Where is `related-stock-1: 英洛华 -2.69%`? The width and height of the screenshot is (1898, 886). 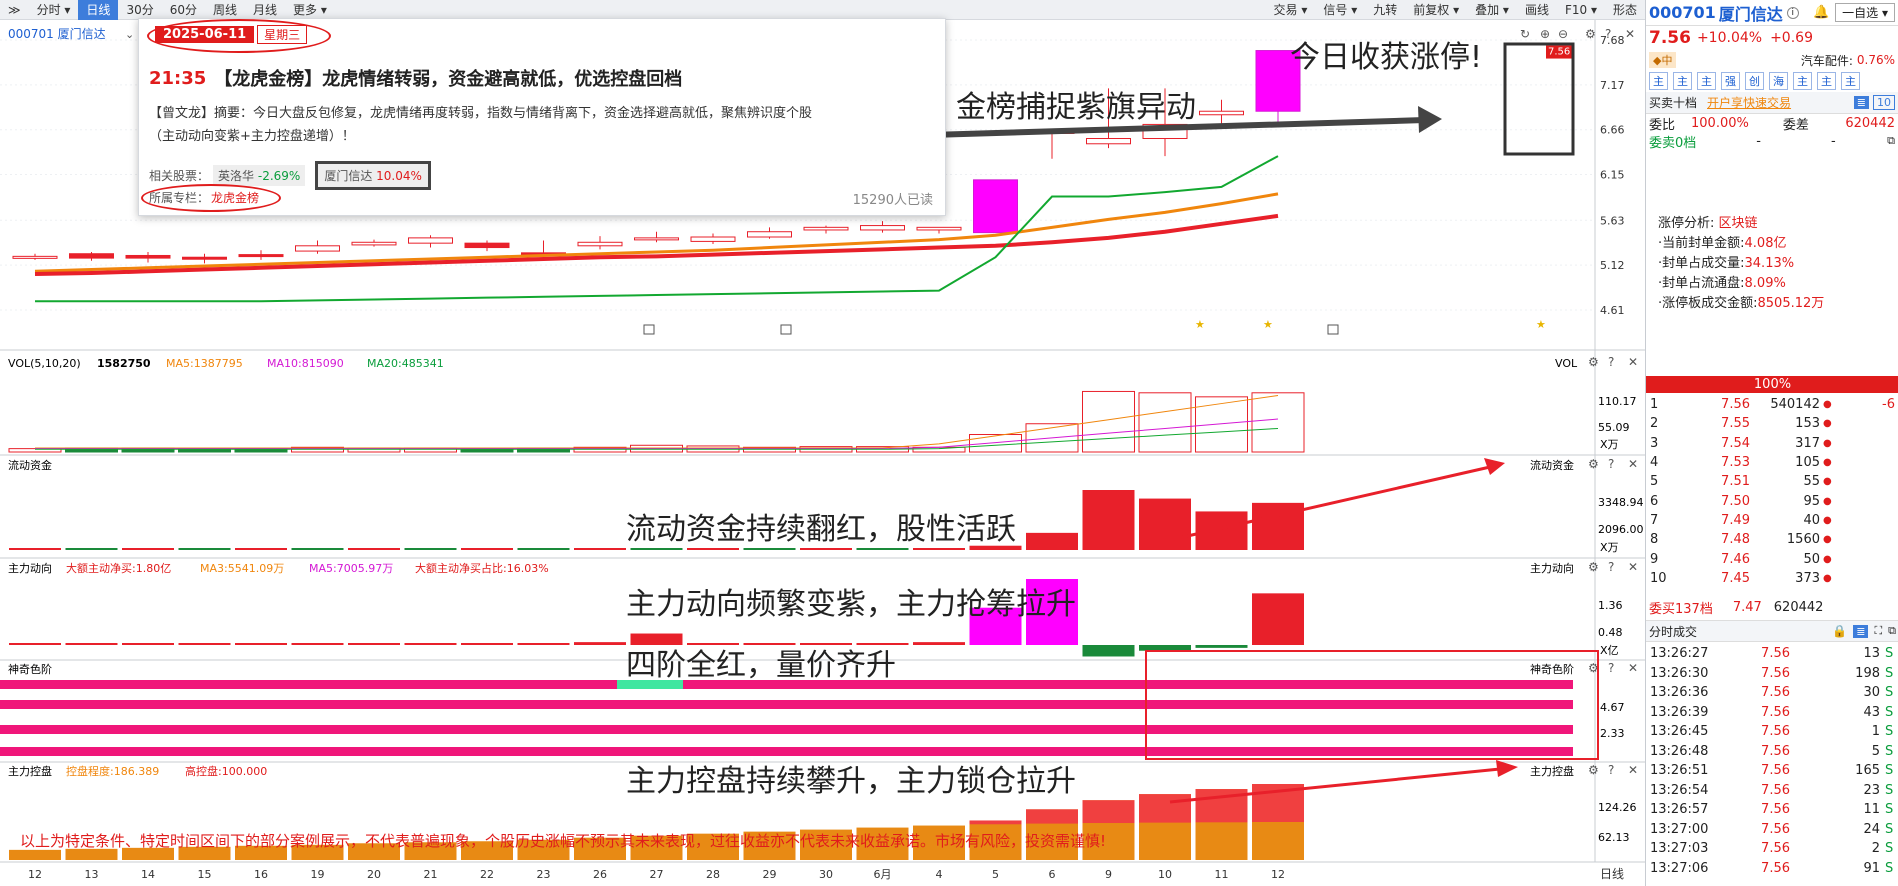 related-stock-1: 英洛华 -2.69% is located at coordinates (259, 175).